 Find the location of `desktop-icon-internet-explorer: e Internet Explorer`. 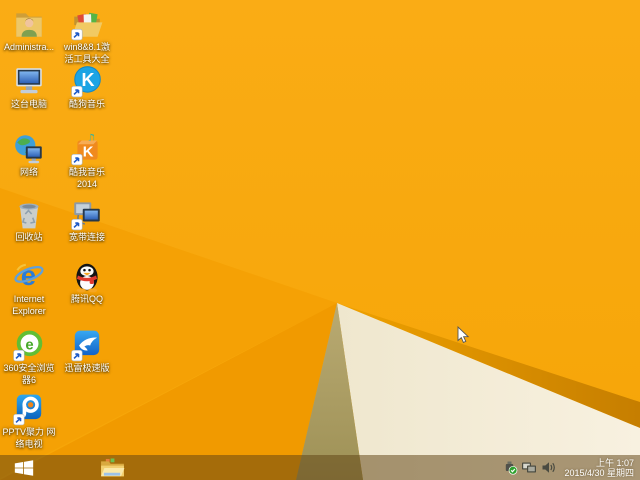

desktop-icon-internet-explorer: e Internet Explorer is located at coordinates (29, 288).